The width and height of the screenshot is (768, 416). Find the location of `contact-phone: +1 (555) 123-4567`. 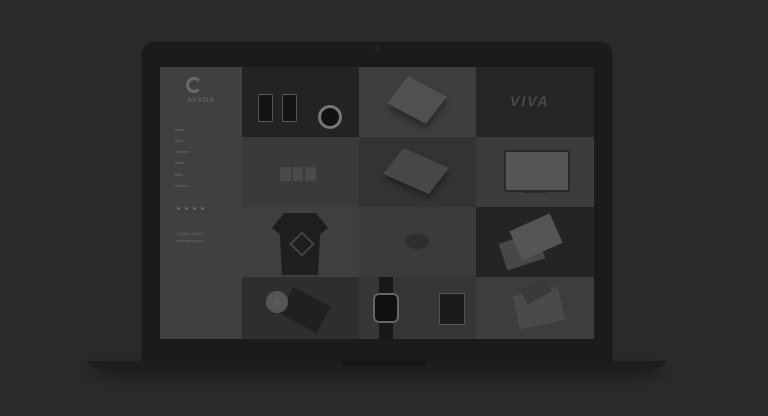

contact-phone: +1 (555) 123-4567 is located at coordinates (189, 234).